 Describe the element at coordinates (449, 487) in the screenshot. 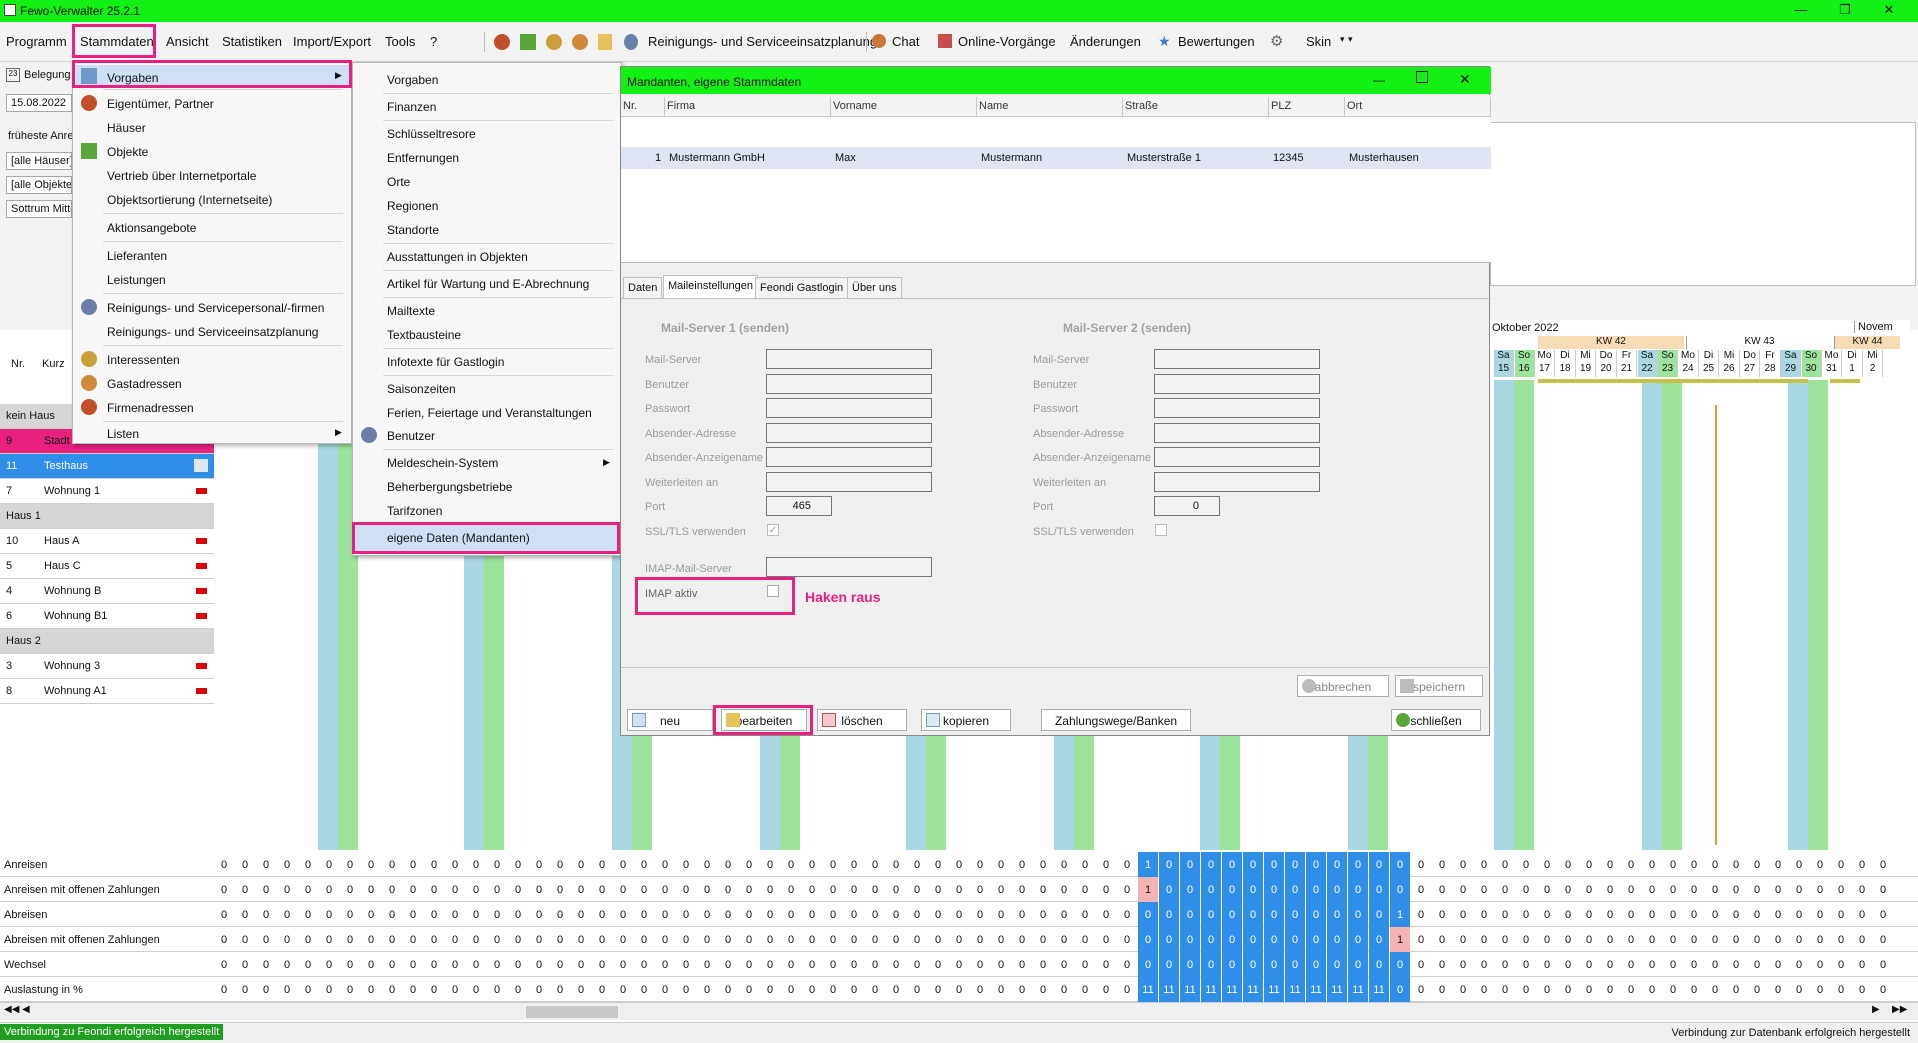

I see `menu-item-beherbergung: Beherbergungsbetriebe` at that location.